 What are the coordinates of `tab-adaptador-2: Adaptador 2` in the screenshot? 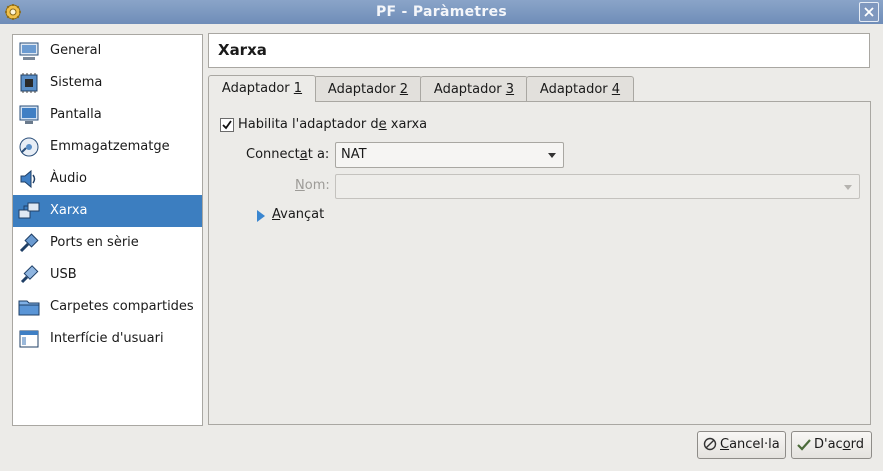 It's located at (368, 88).